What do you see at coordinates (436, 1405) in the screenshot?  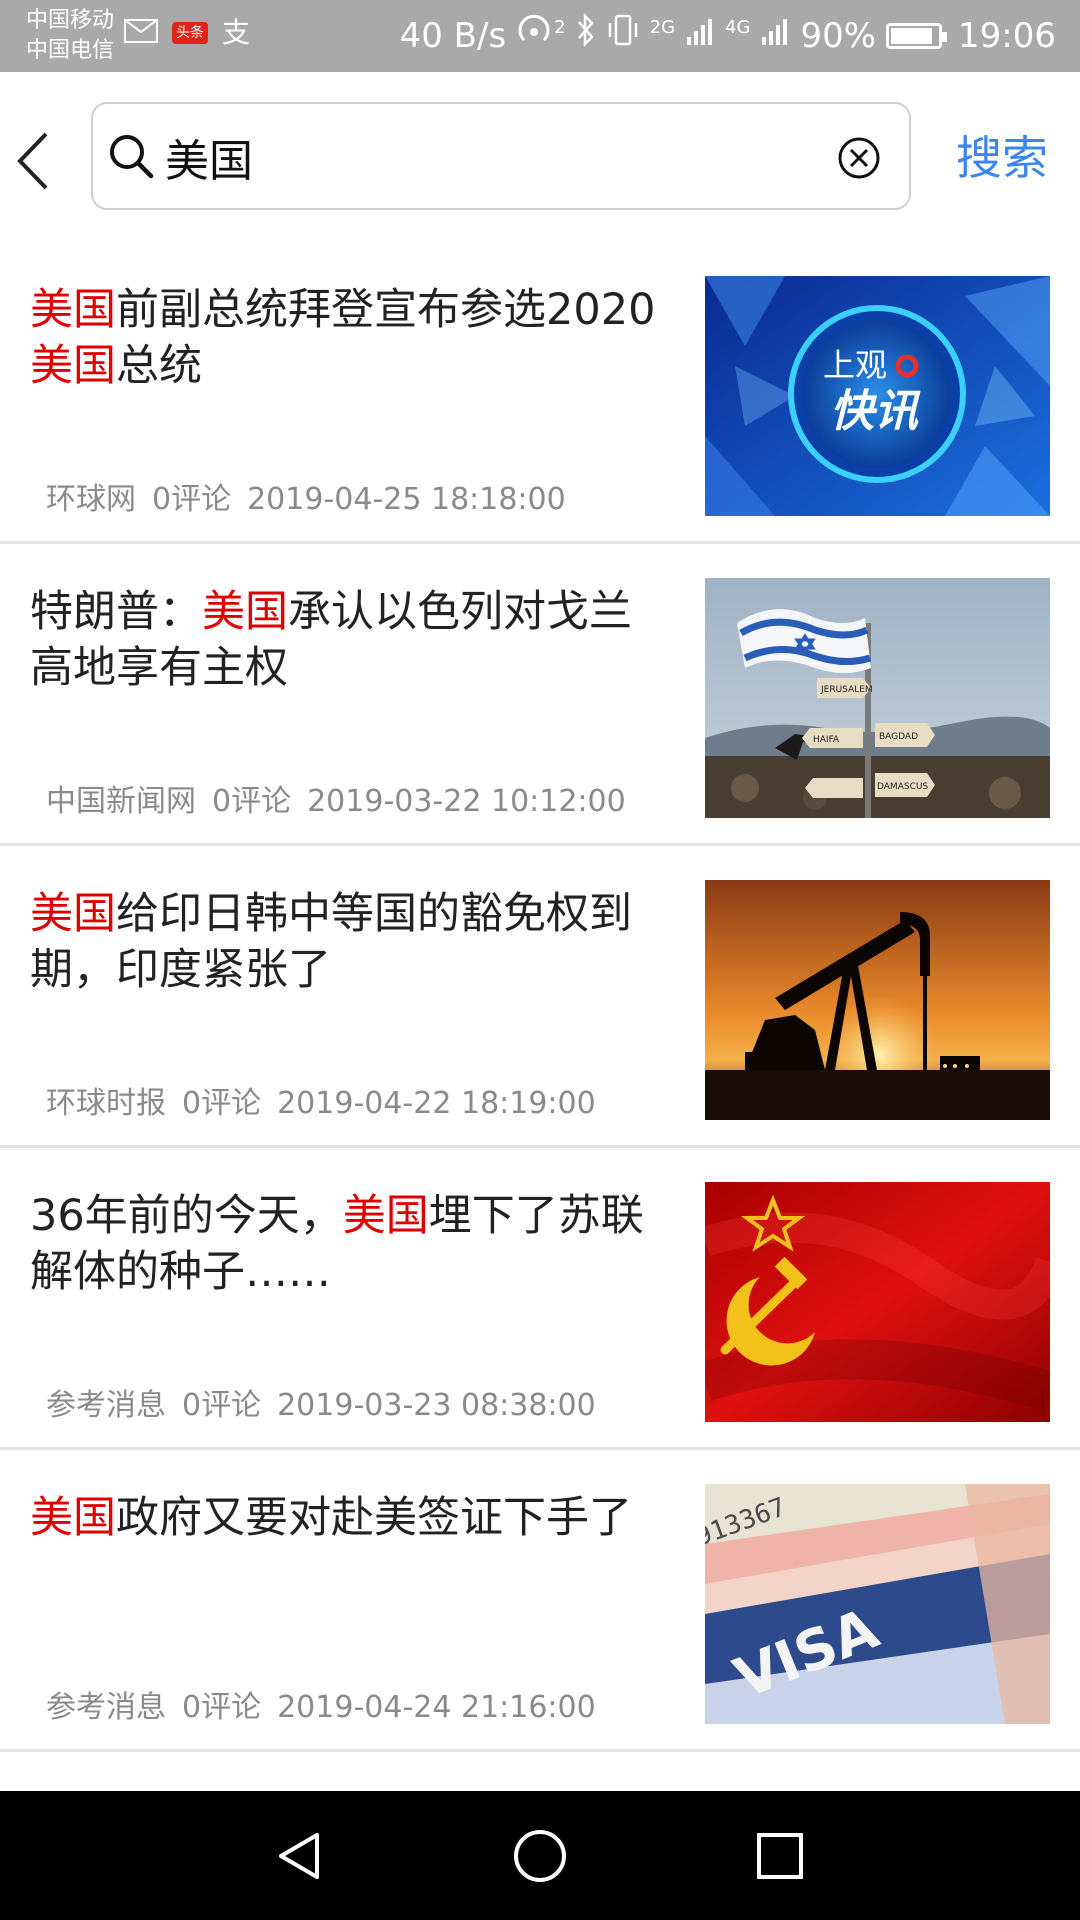 I see `publish-date: 2019-03-23 08:38:00` at bounding box center [436, 1405].